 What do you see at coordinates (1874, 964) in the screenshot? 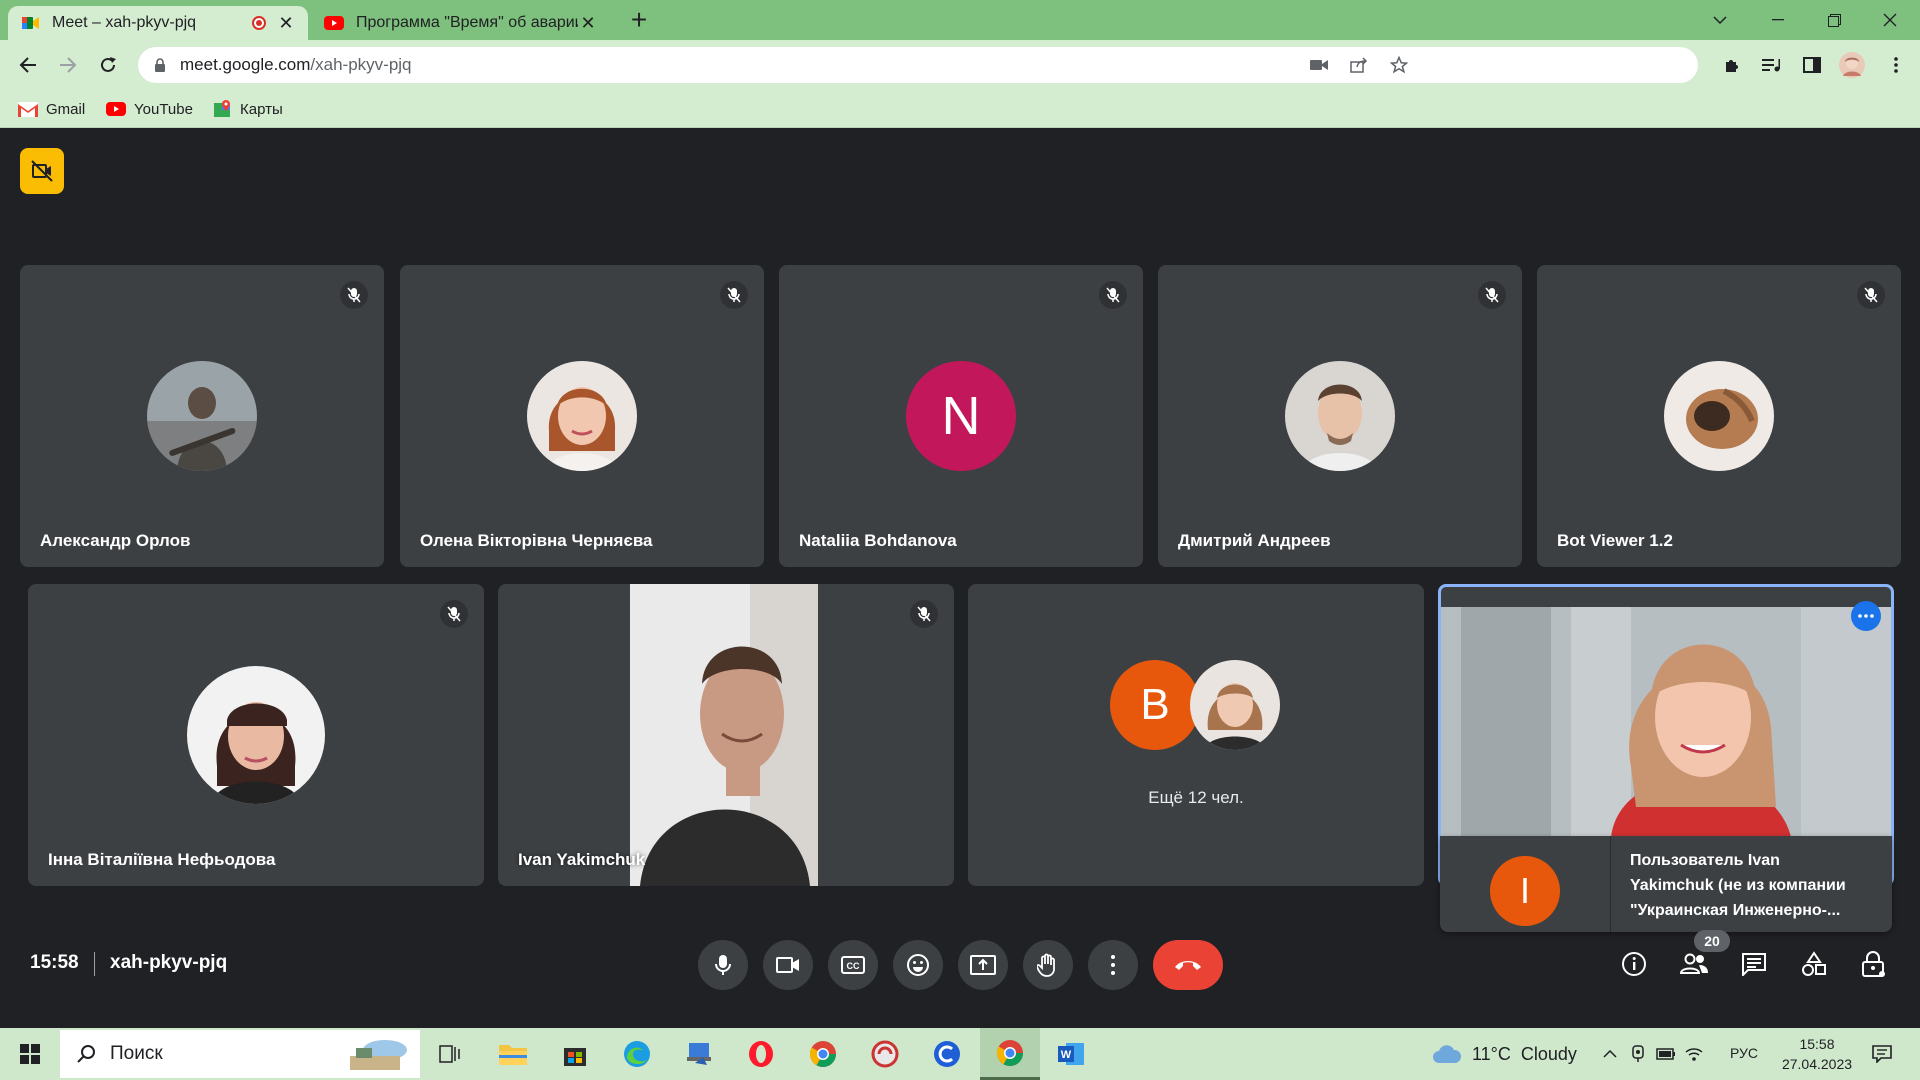
I see `host-controls-button` at bounding box center [1874, 964].